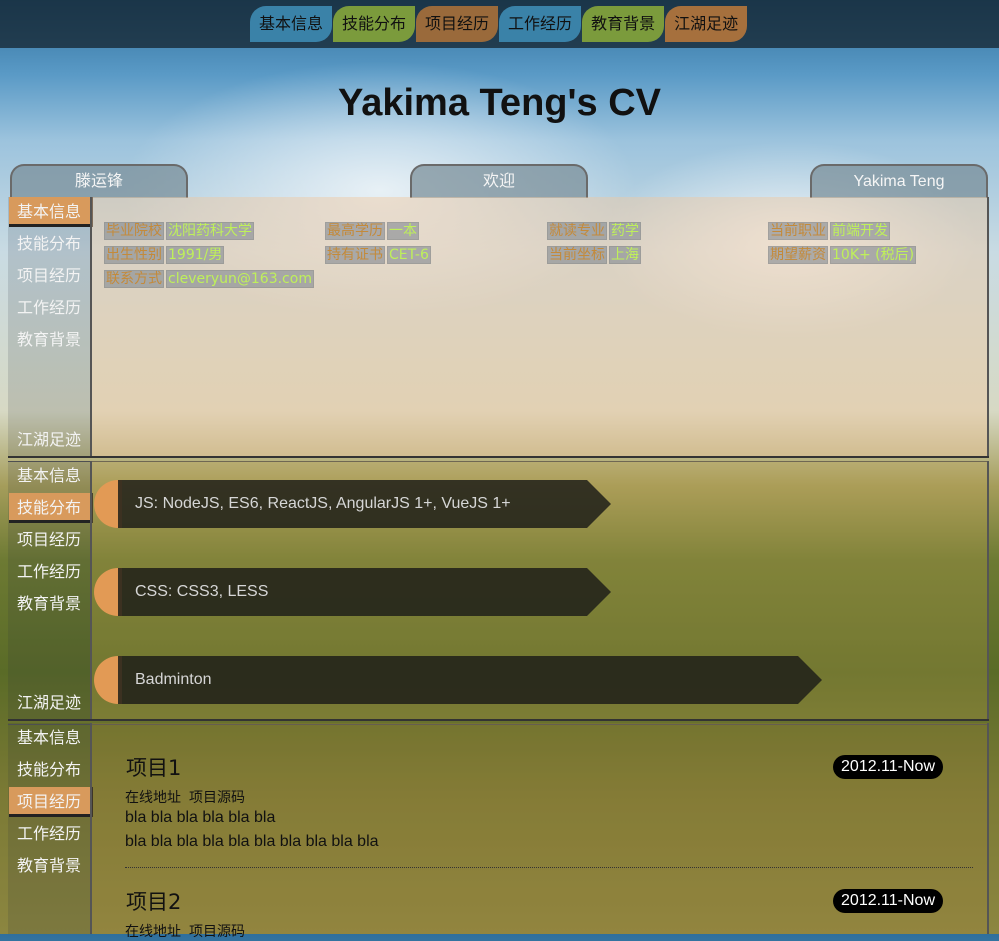 The height and width of the screenshot is (941, 999). Describe the element at coordinates (240, 279) in the screenshot. I see `email-link: cleveryun@163.com` at that location.